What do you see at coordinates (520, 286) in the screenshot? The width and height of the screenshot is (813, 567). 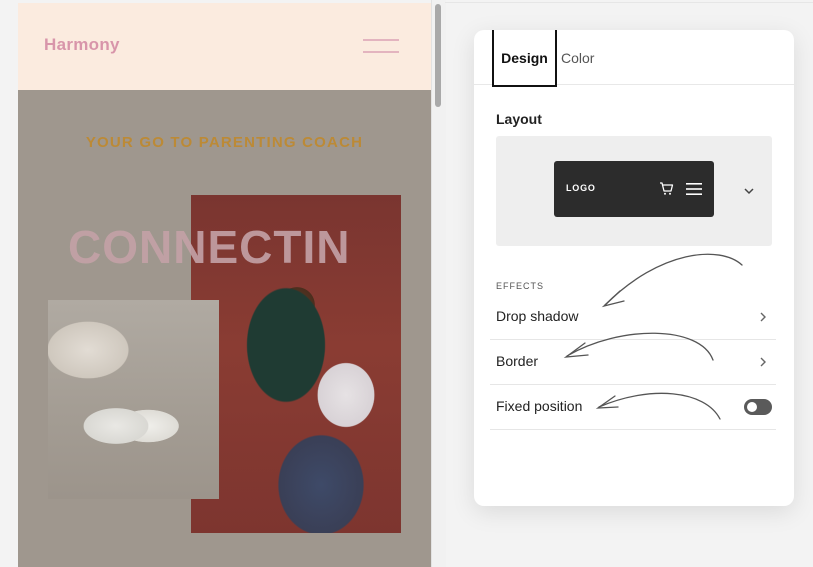 I see `effects-section-title: EFFECTS` at bounding box center [520, 286].